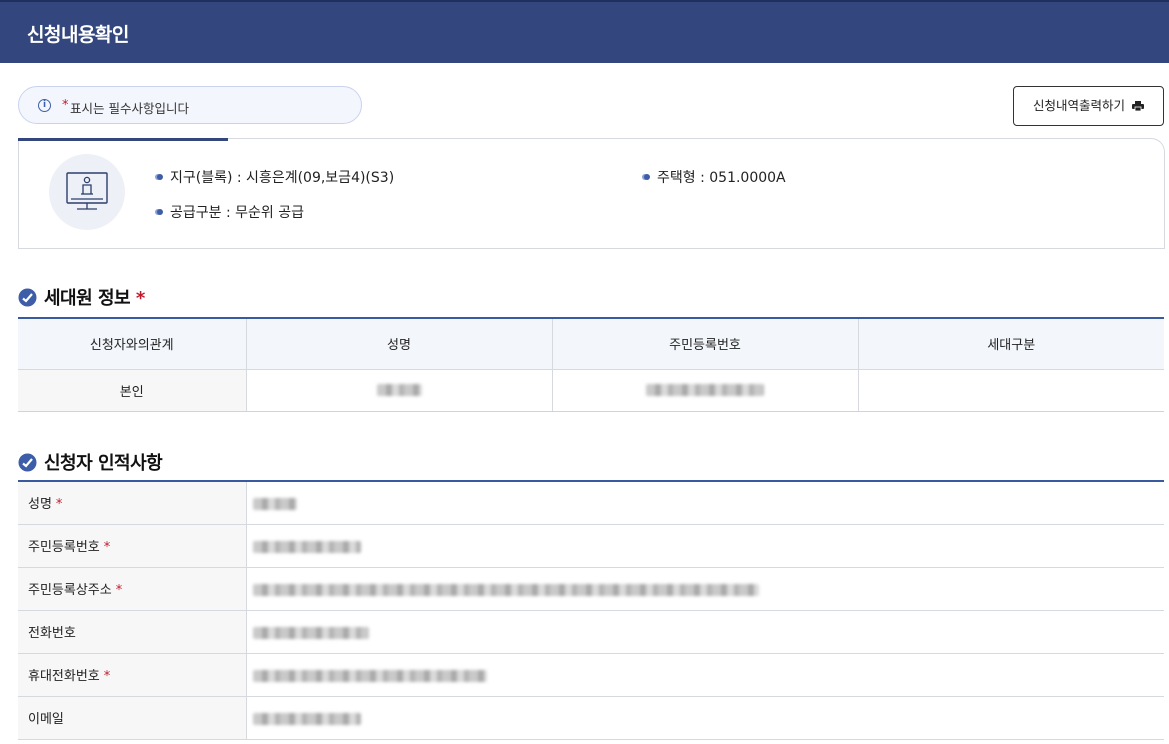  I want to click on required-notice-text: 표시는 필수사항입니다, so click(129, 108).